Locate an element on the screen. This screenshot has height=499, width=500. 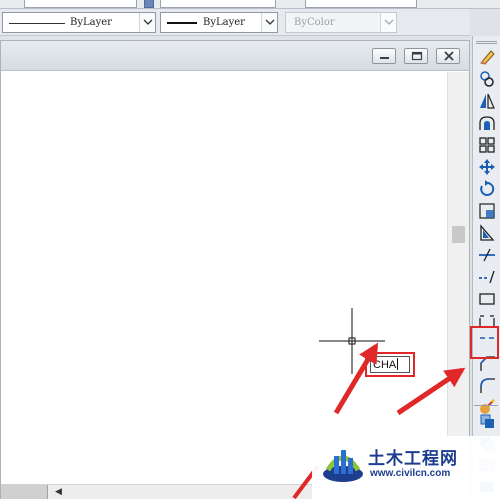
mirror-icon is located at coordinates (487, 101).